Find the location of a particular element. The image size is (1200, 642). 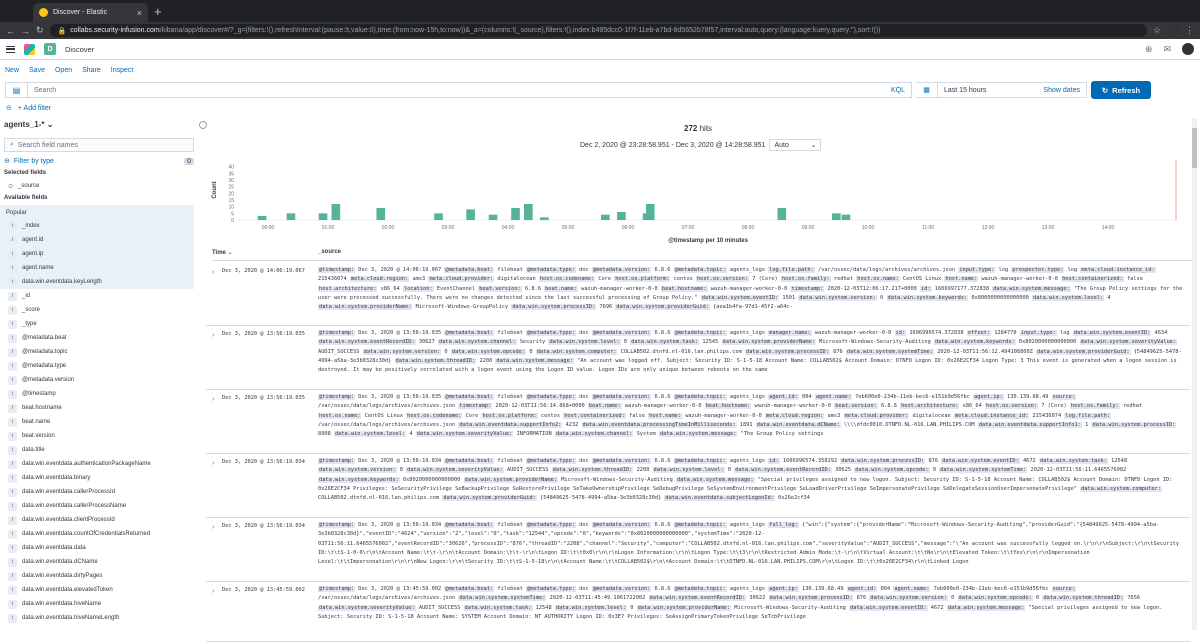

close-tab-icon: × is located at coordinates (139, 13).